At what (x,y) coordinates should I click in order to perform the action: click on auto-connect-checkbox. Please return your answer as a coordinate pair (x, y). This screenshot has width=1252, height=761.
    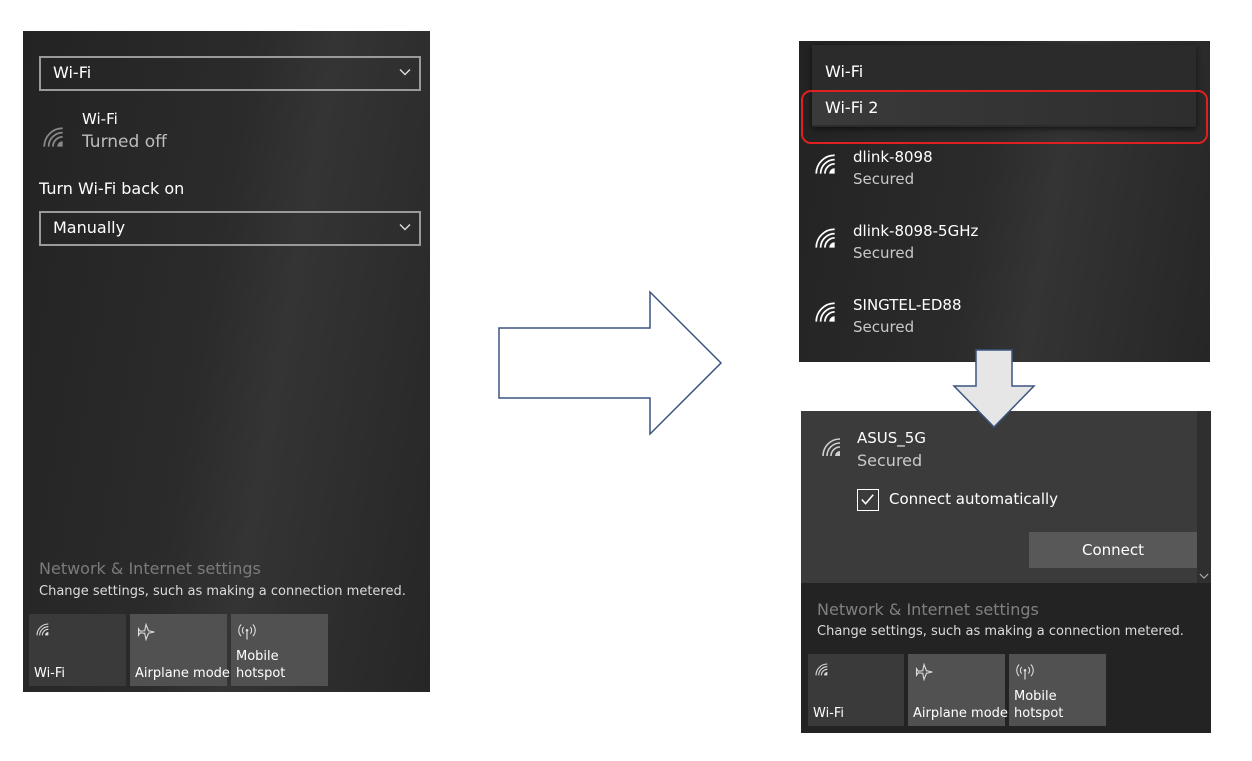
    Looking at the image, I should click on (868, 500).